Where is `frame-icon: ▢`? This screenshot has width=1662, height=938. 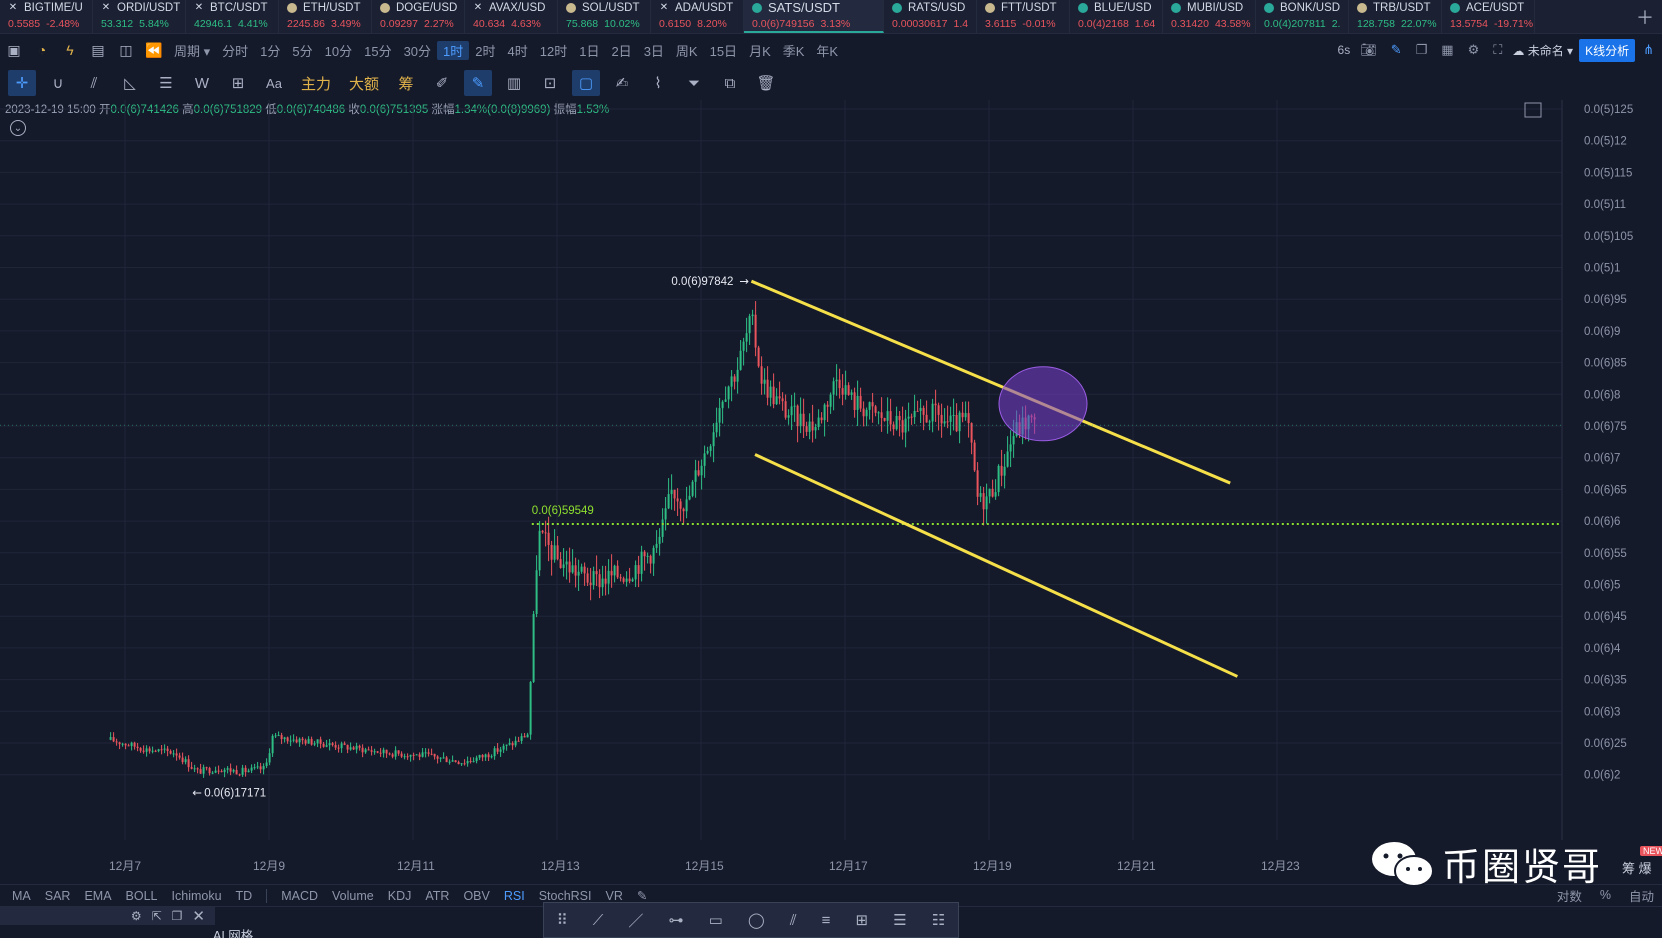 frame-icon: ▢ is located at coordinates (586, 83).